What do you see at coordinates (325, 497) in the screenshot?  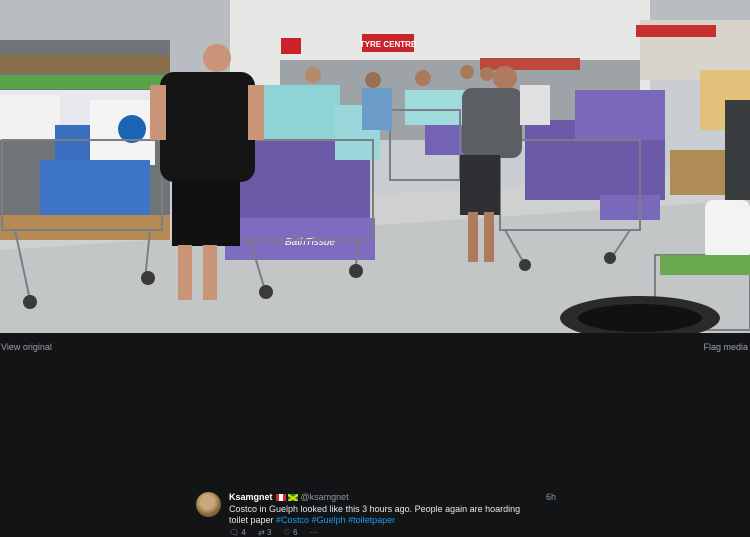 I see `author-handle: @ksamgnet` at bounding box center [325, 497].